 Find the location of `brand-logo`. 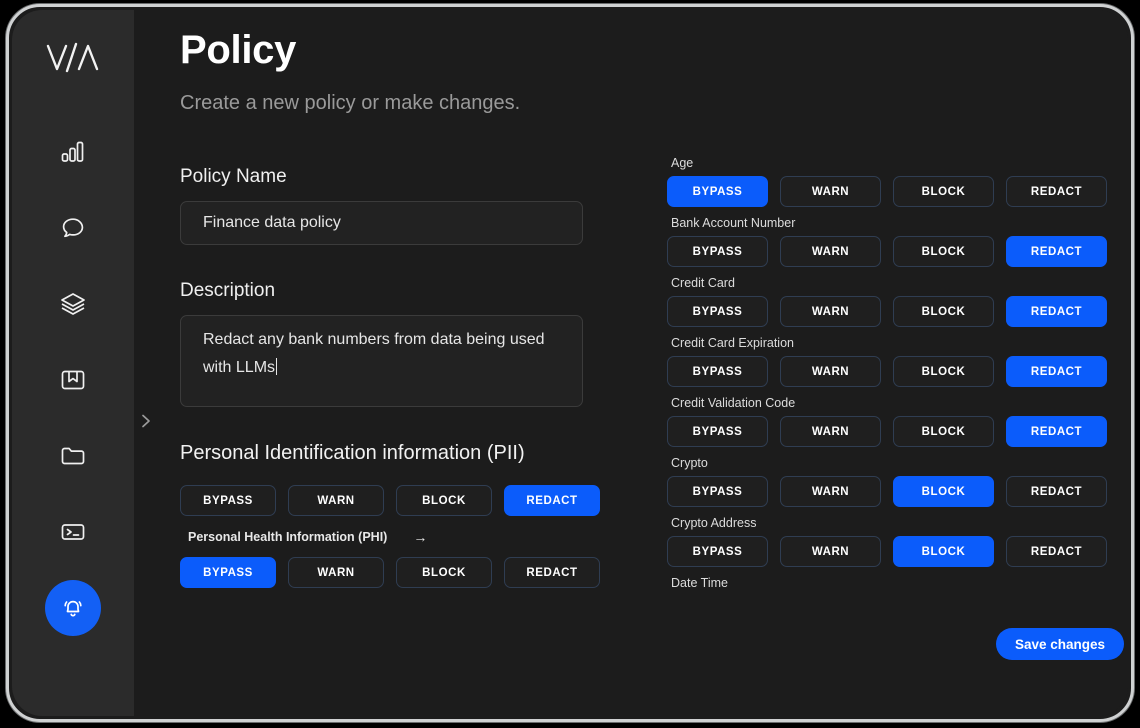

brand-logo is located at coordinates (73, 58).